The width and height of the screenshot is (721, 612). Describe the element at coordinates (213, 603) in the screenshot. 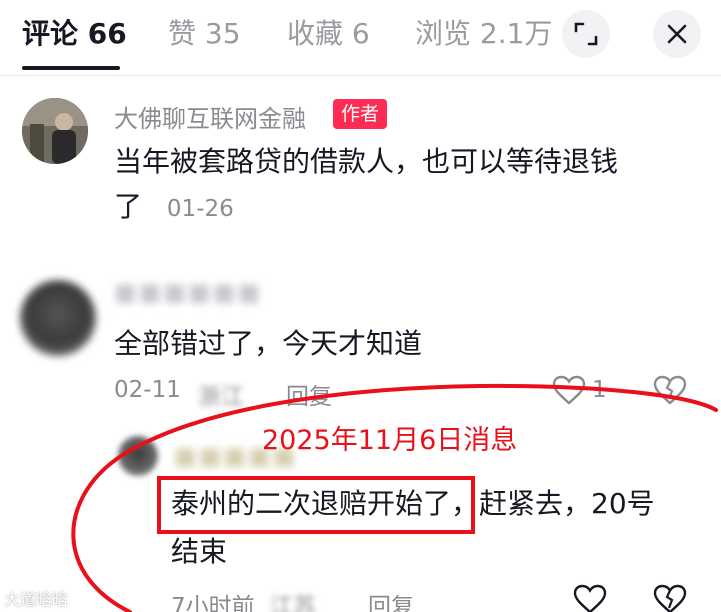

I see `comment-date: 7小时前` at that location.